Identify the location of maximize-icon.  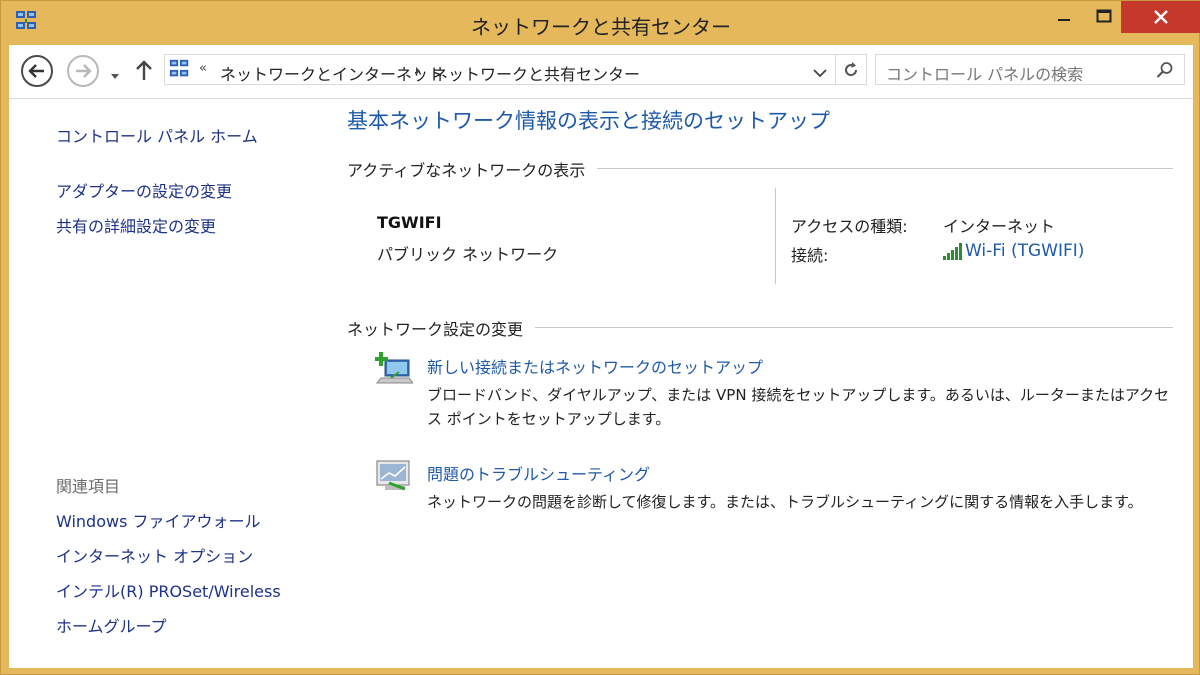
(1104, 16).